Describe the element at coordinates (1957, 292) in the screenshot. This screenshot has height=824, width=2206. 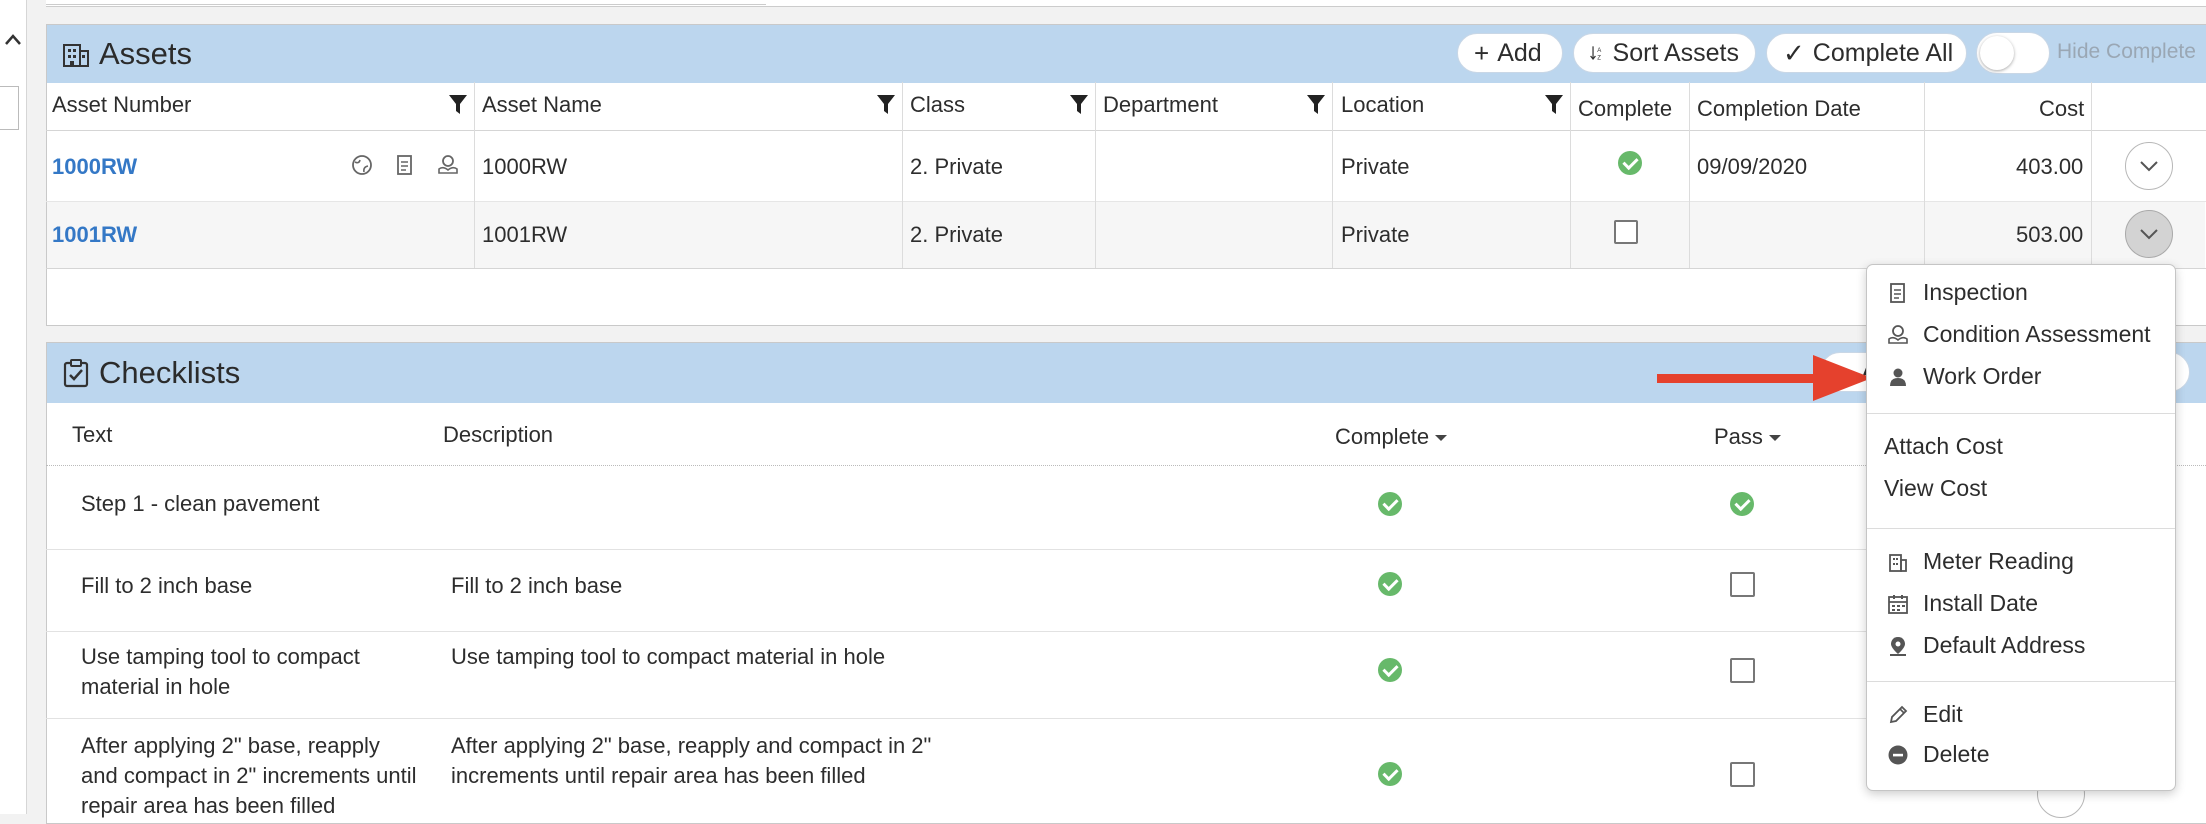
I see `menu-item-inspection: Inspection` at that location.